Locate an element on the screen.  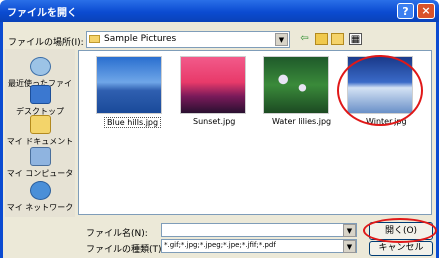
close-button: × is located at coordinates (426, 11).